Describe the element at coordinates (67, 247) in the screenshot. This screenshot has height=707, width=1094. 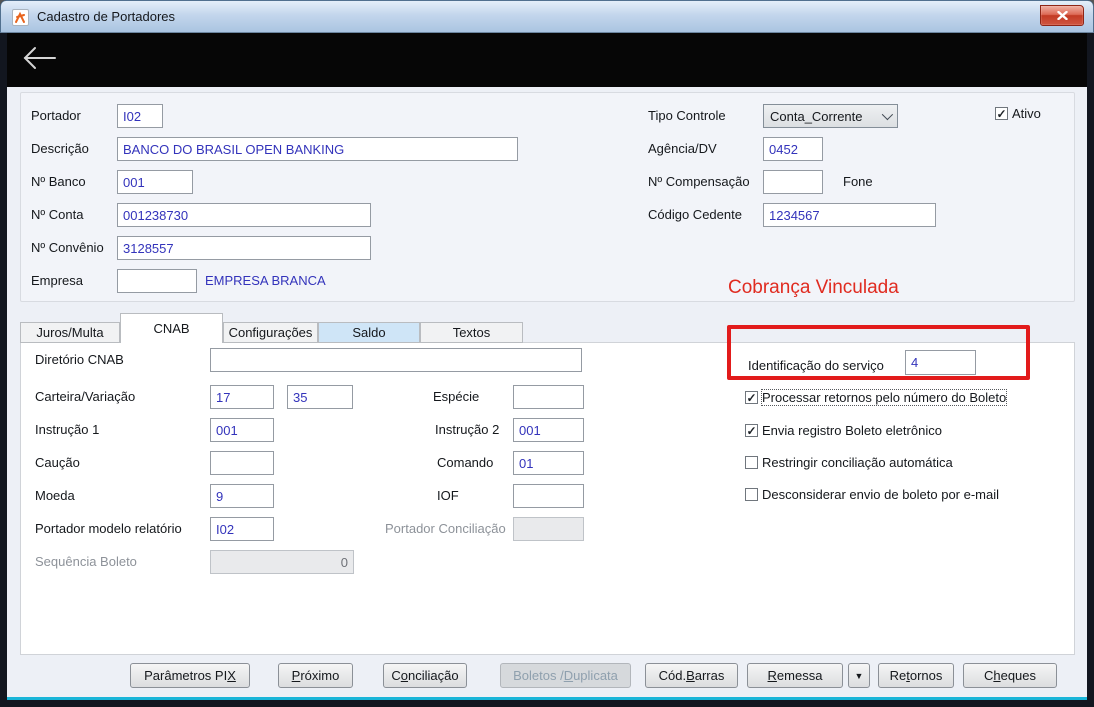
I see `num-convenio-label: Nº Convênio` at that location.